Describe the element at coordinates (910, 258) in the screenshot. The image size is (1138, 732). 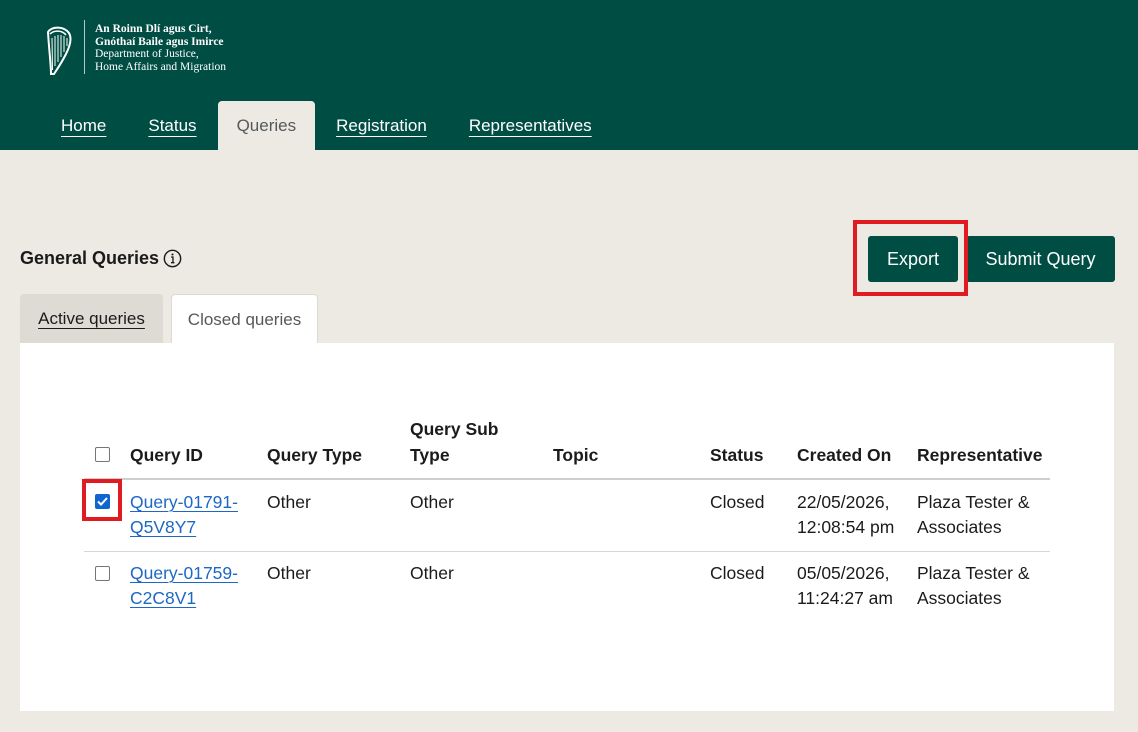
I see `export-highlight-box` at that location.